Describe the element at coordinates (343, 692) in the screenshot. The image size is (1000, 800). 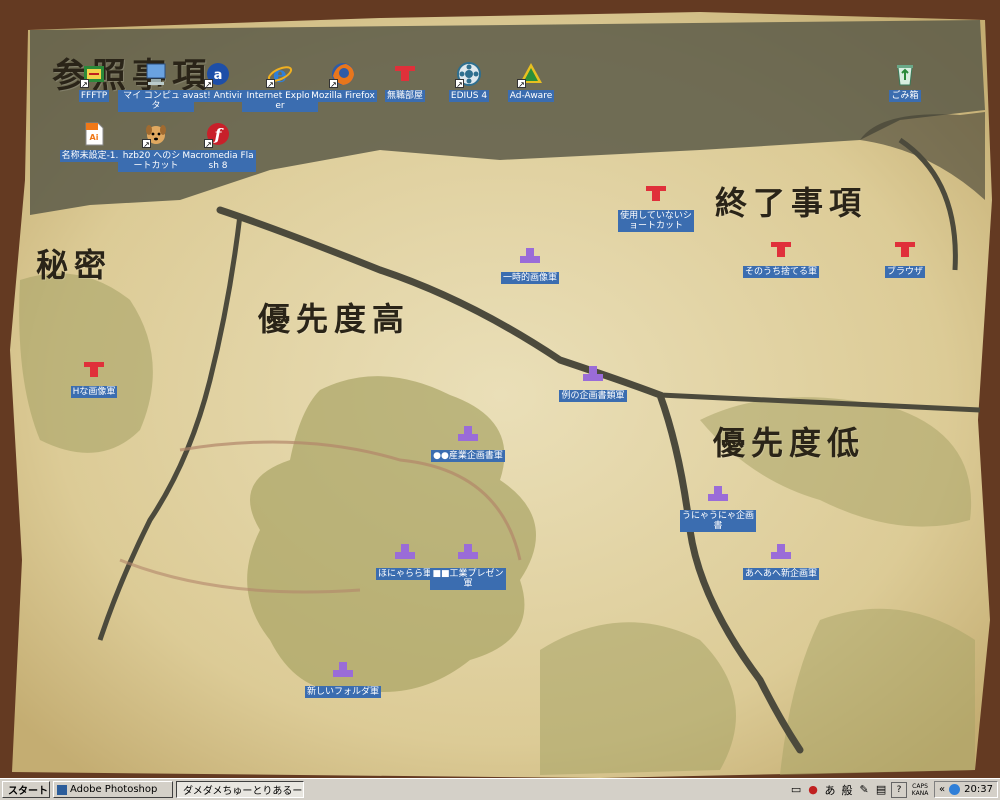
I see `icon-label: 新しいフォルダ軍` at that location.